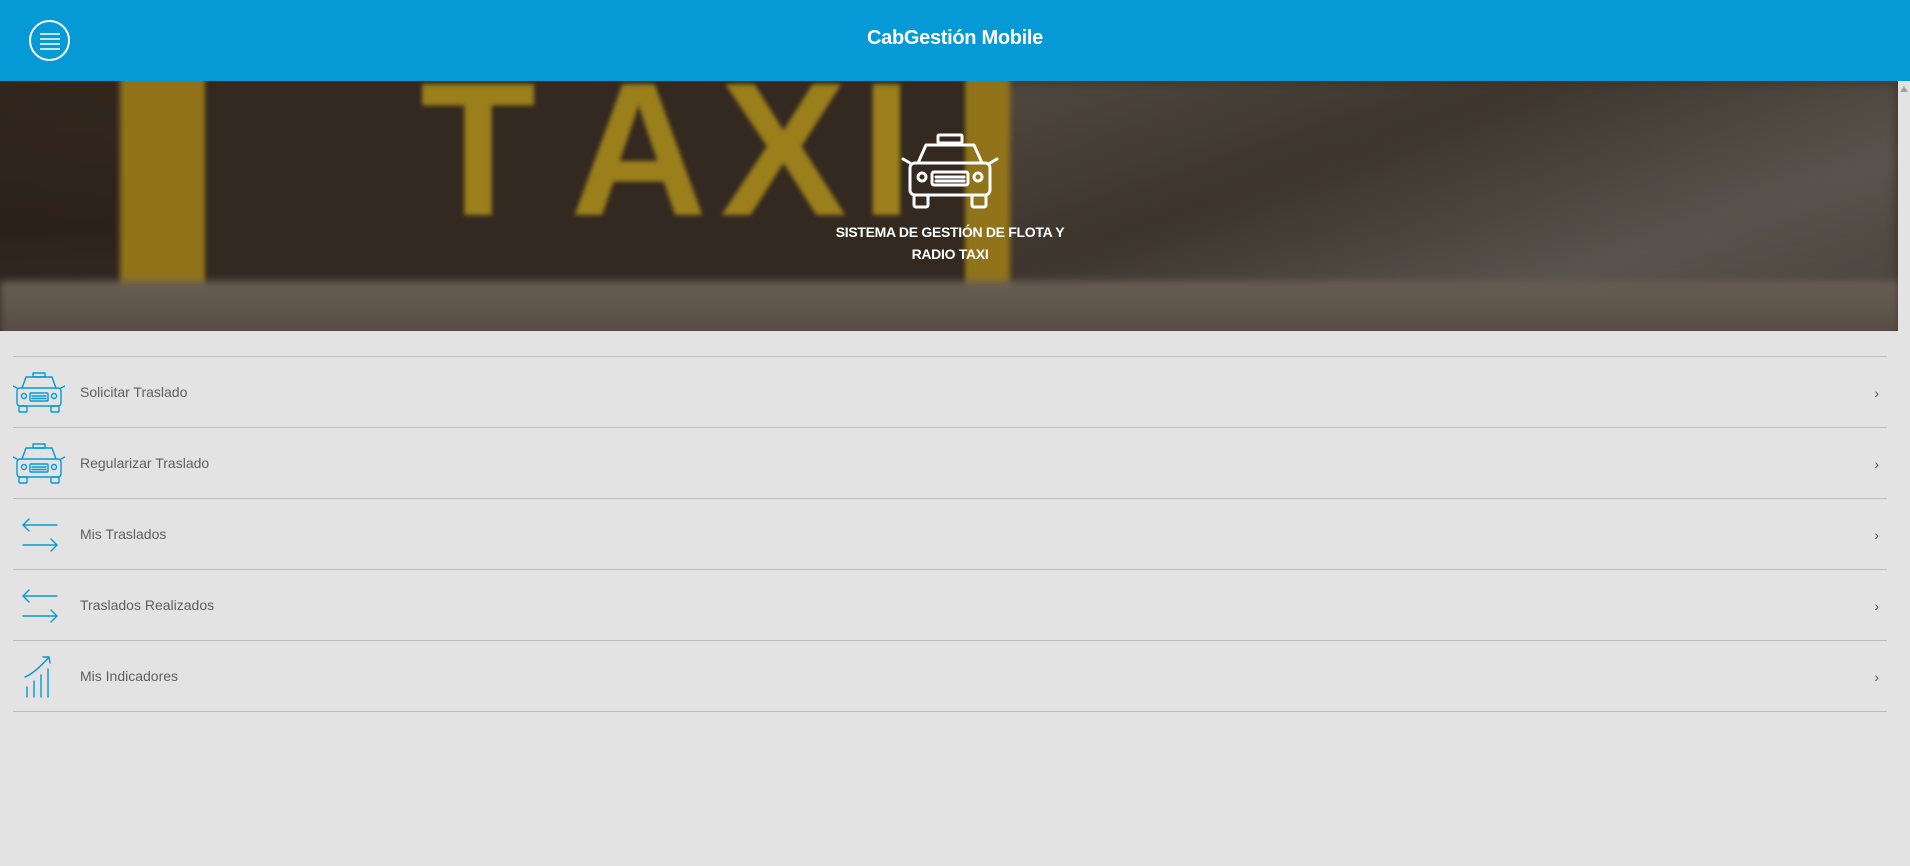 Image resolution: width=1910 pixels, height=866 pixels. I want to click on menu-item-regularizar-traslado: Regularizar Traslado ›, so click(950, 463).